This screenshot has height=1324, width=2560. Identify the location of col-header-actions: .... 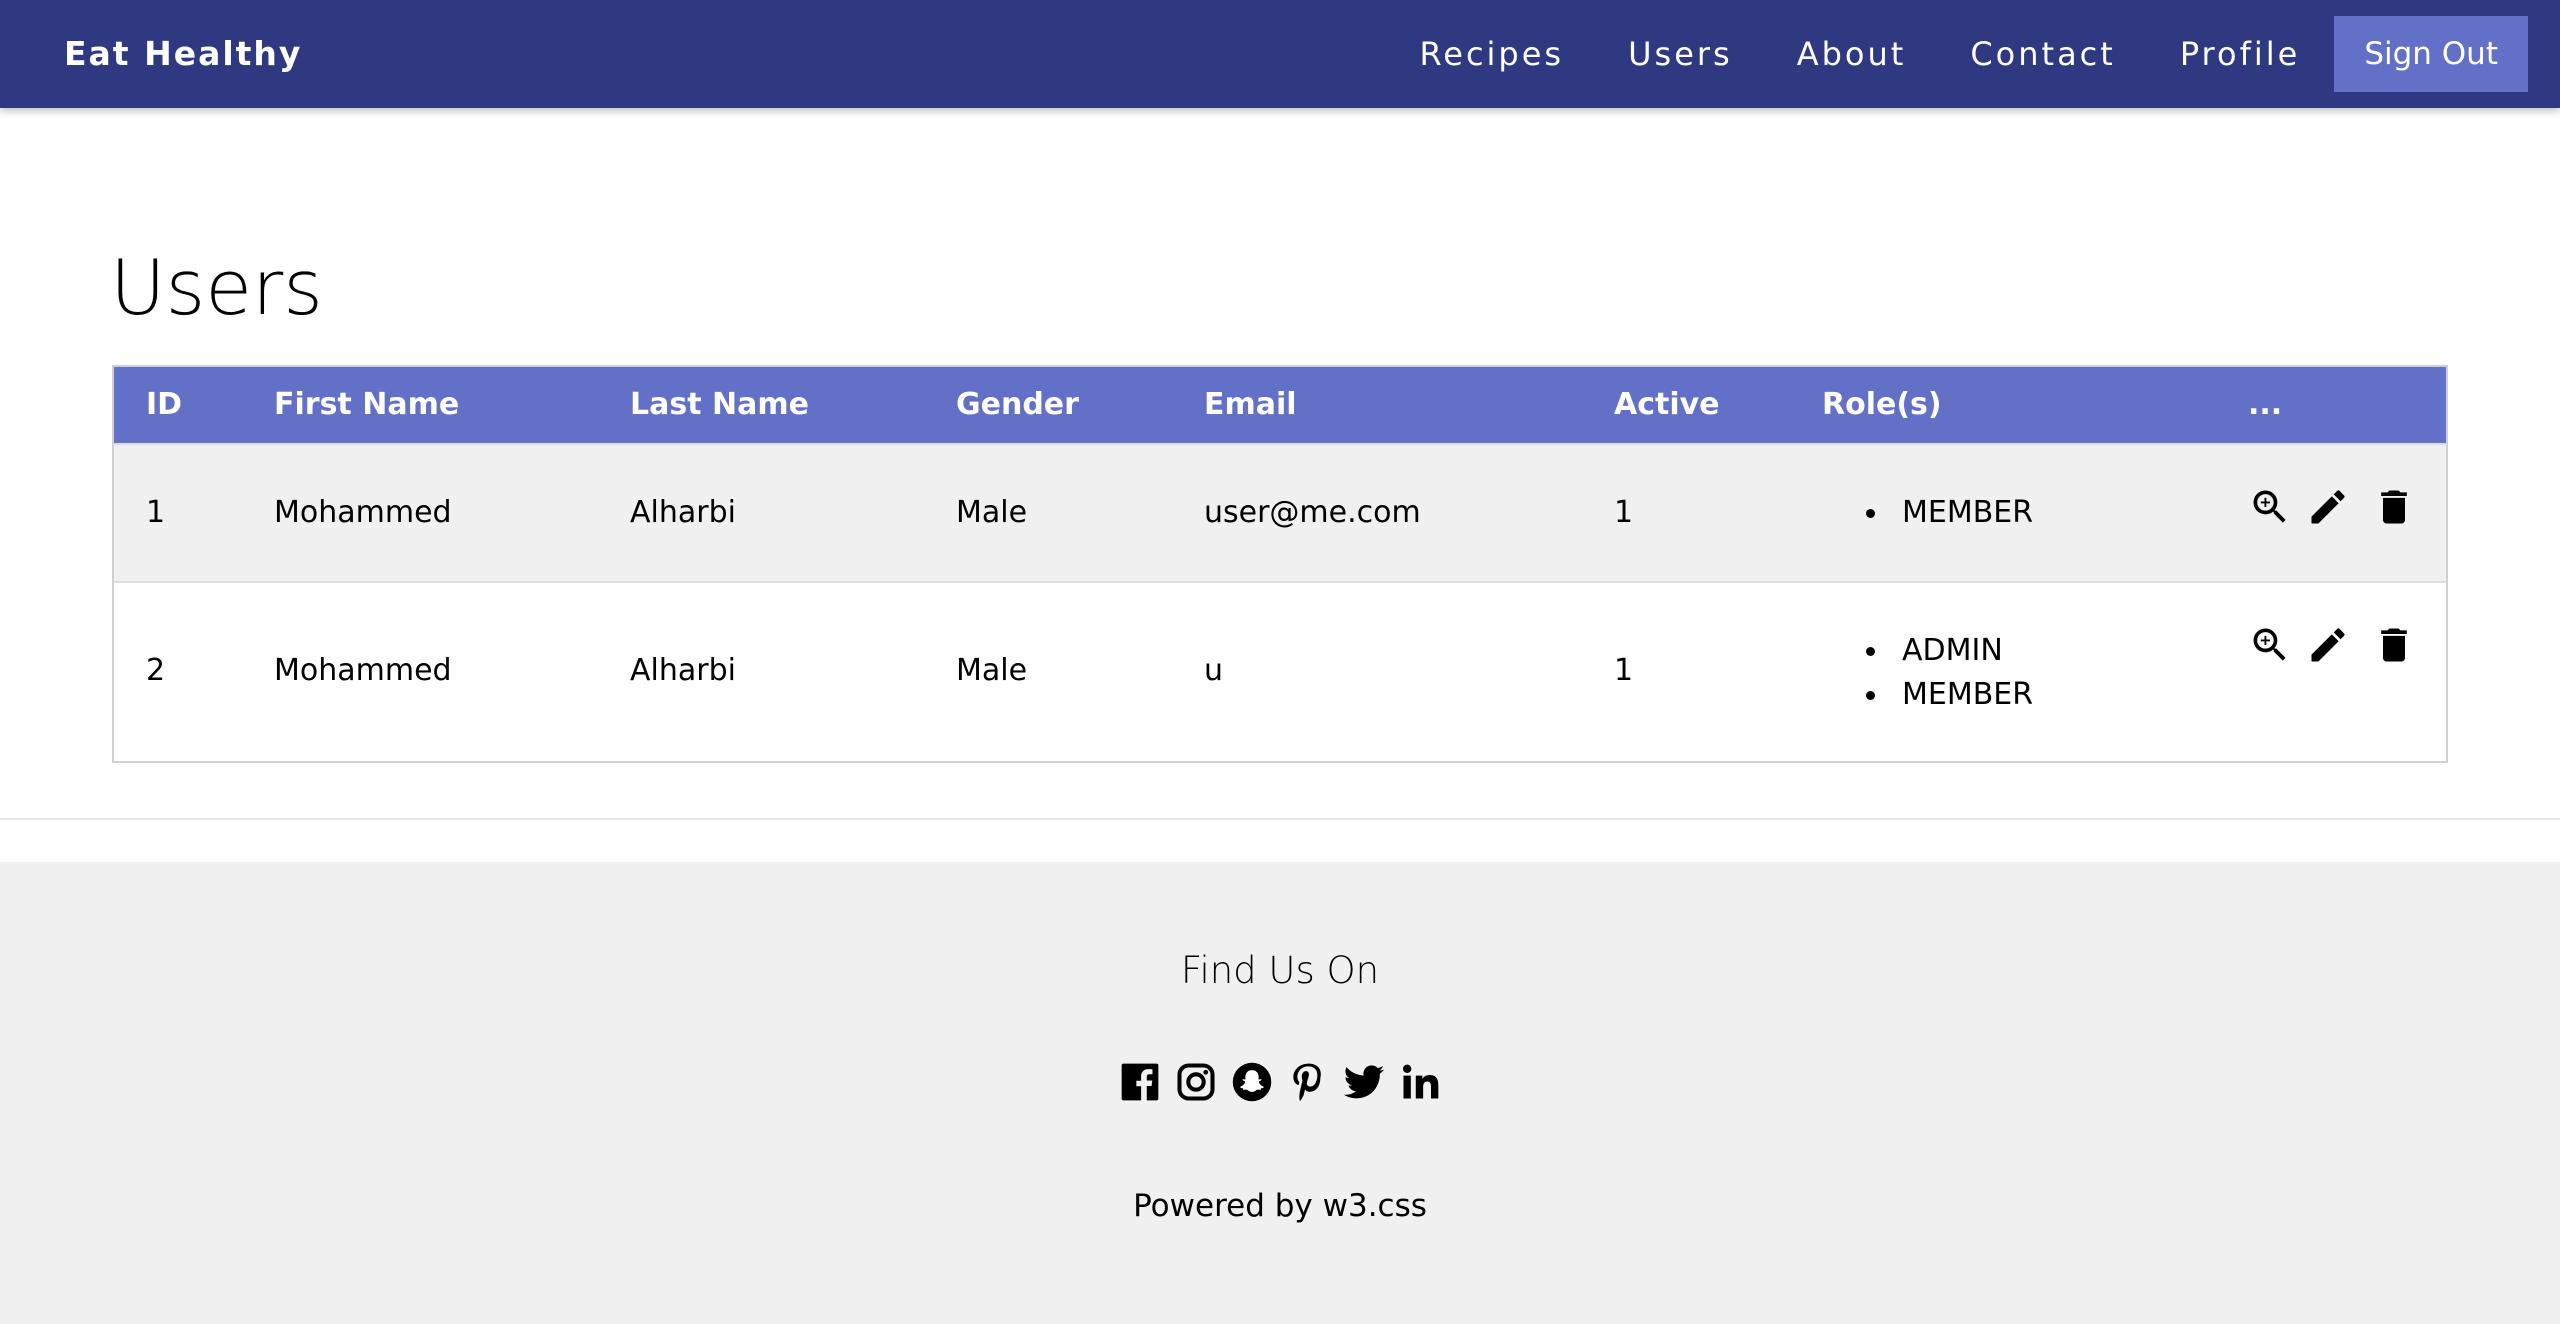
(2265, 404).